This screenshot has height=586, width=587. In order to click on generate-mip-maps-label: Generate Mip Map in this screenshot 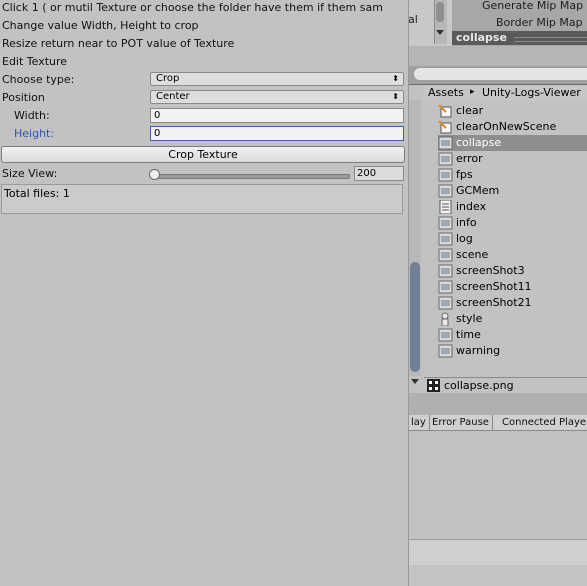, I will do `click(533, 6)`.